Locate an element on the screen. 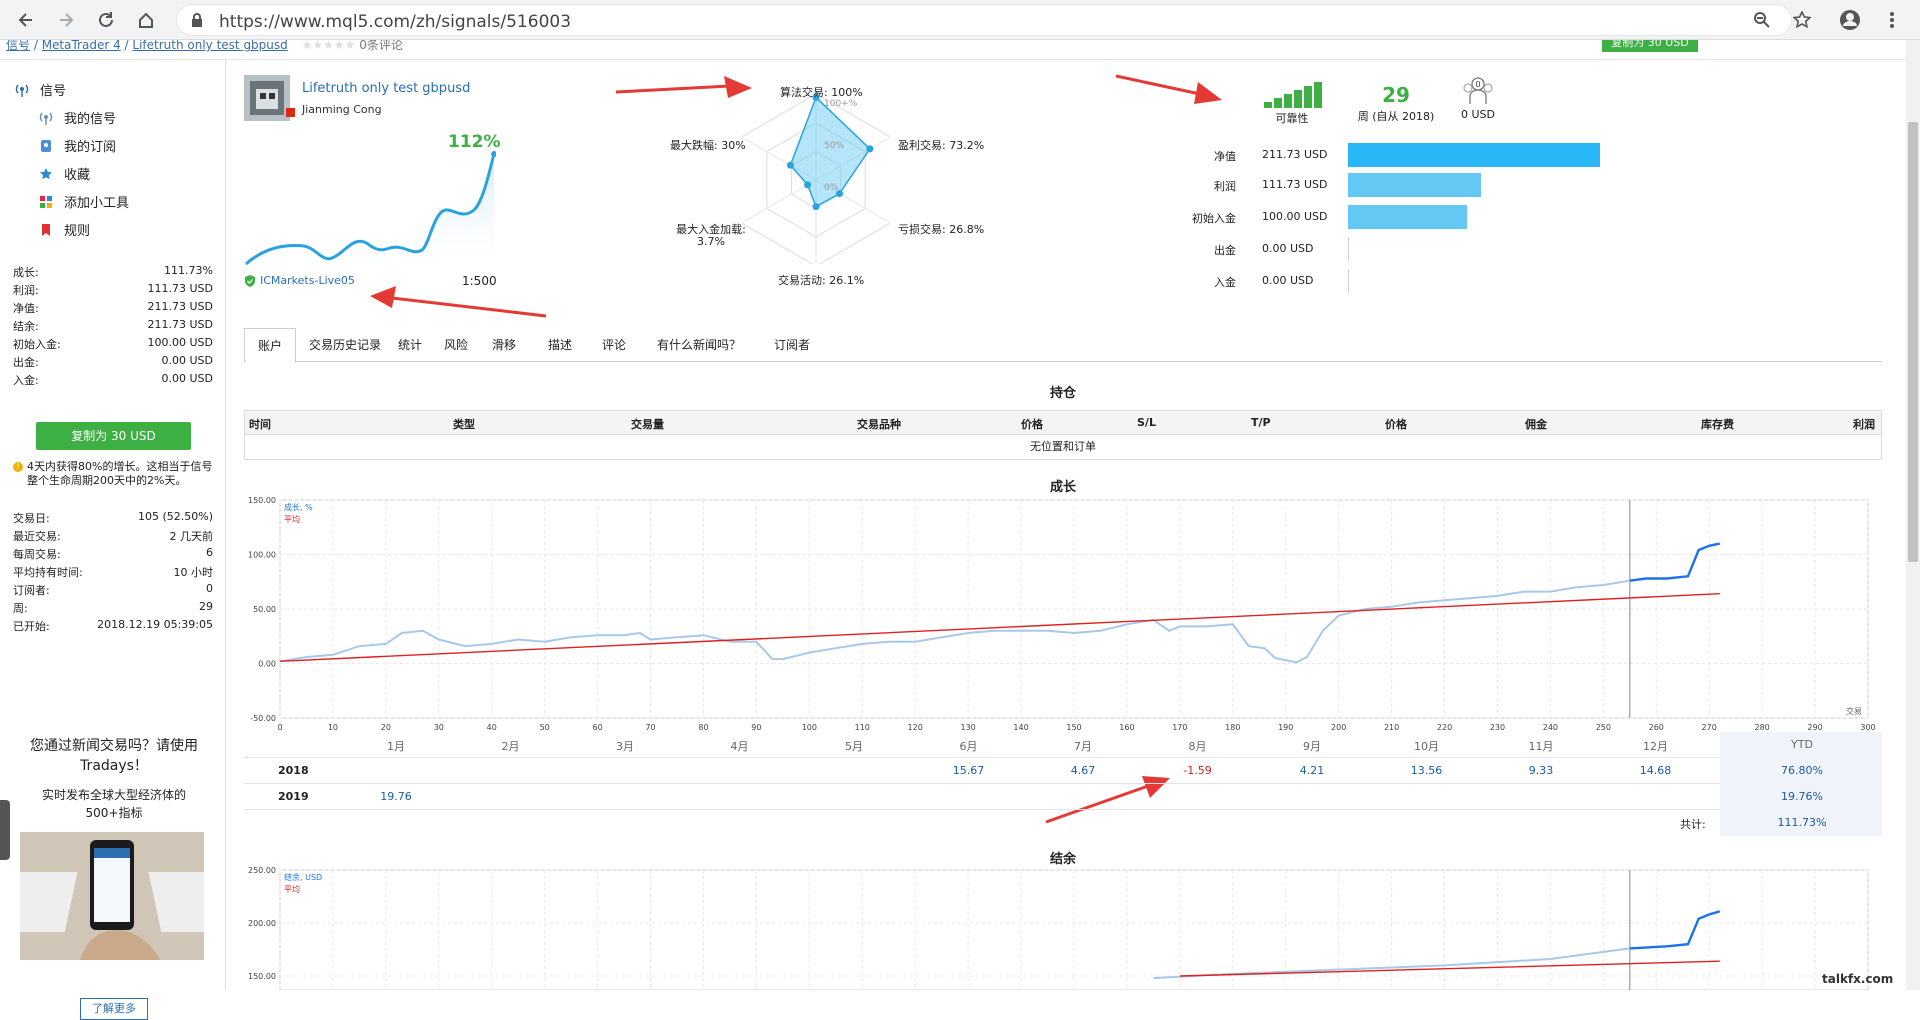 This screenshot has height=1020, width=1920. bookmark-star-icon is located at coordinates (1802, 20).